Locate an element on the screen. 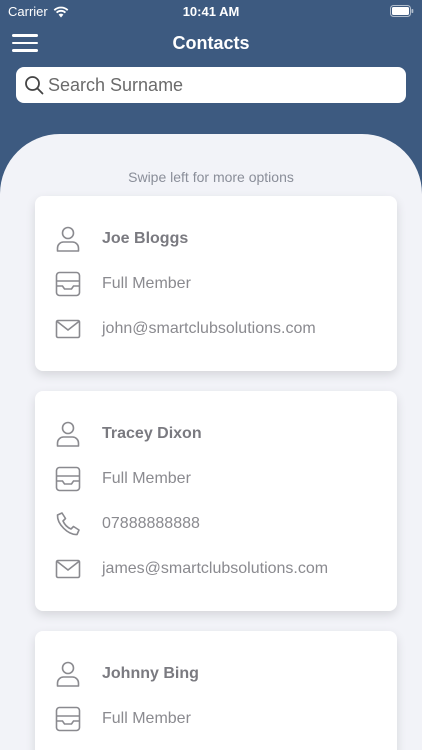  contact-email: james@smartclubsolutions.com is located at coordinates (215, 569).